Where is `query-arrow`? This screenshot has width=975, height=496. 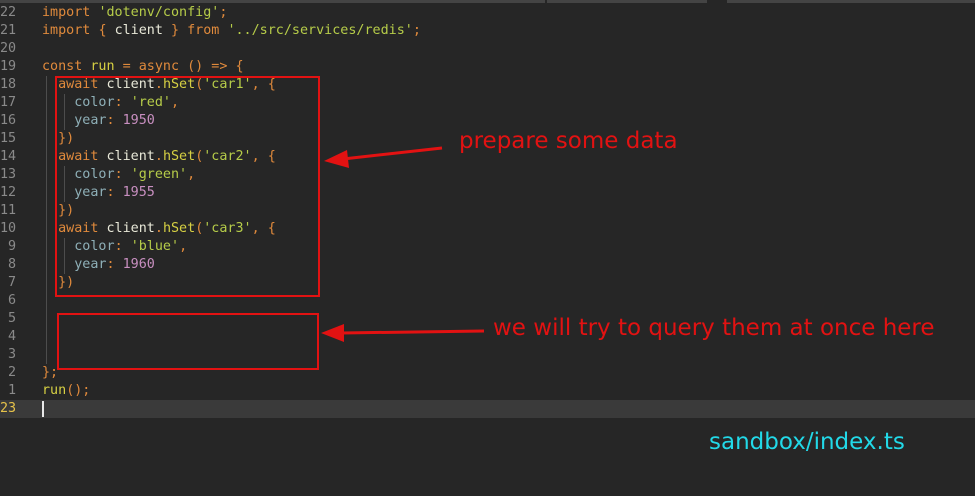 query-arrow is located at coordinates (413, 332).